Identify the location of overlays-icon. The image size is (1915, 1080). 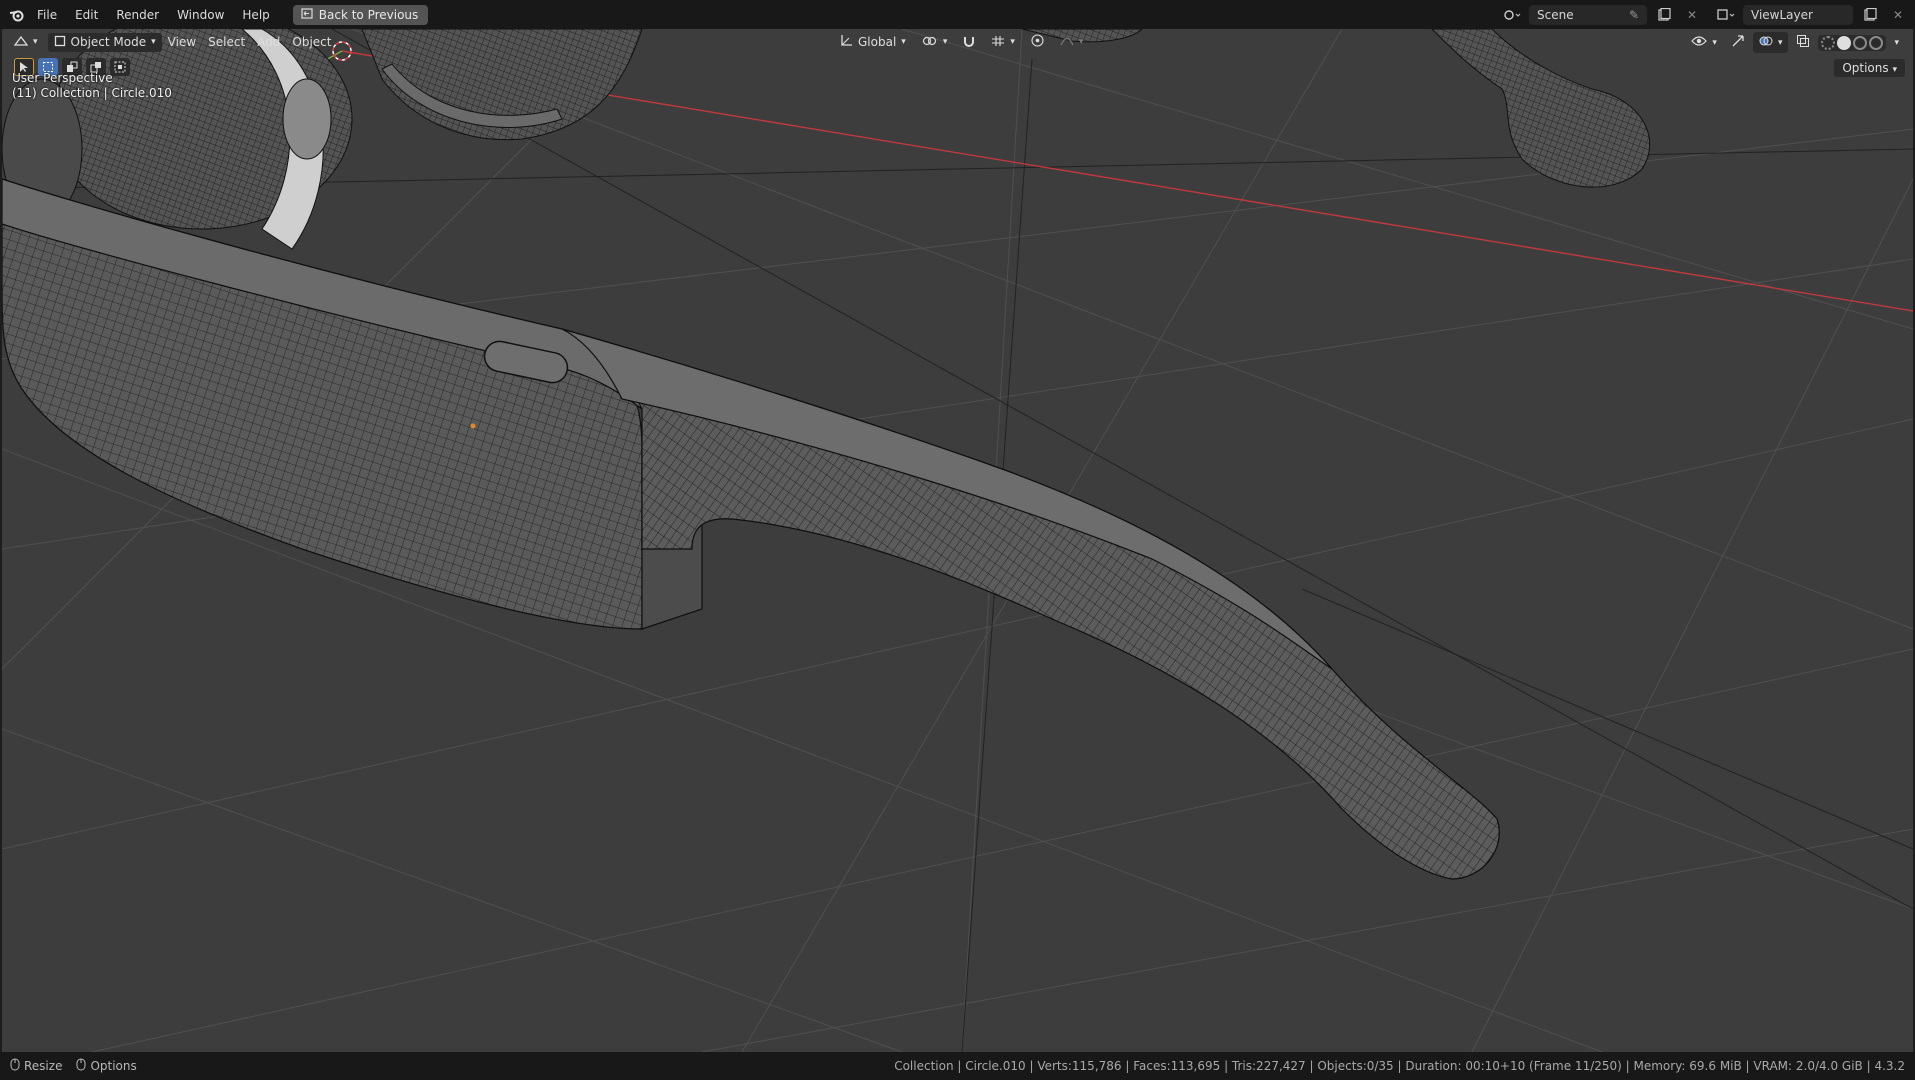
(1766, 42).